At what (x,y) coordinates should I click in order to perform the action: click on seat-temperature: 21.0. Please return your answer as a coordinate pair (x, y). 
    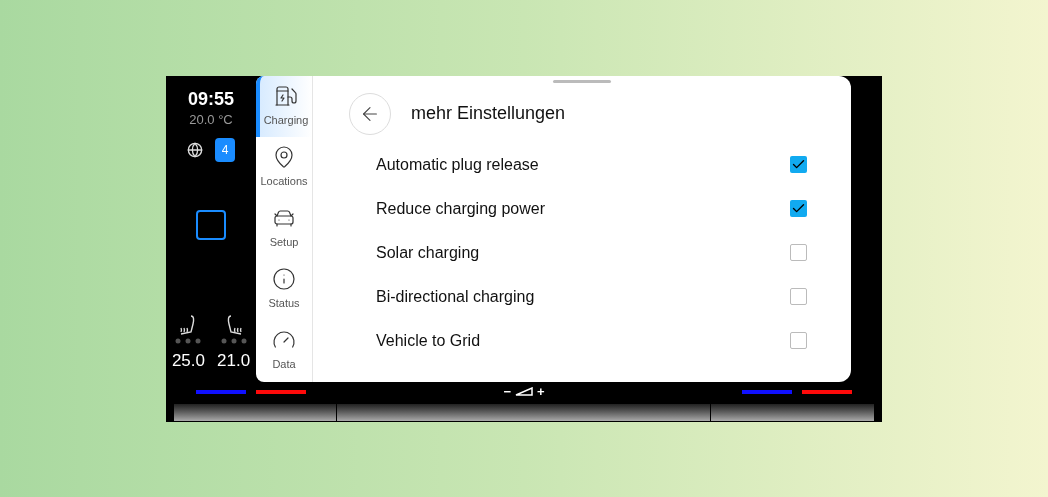
    Looking at the image, I should click on (234, 361).